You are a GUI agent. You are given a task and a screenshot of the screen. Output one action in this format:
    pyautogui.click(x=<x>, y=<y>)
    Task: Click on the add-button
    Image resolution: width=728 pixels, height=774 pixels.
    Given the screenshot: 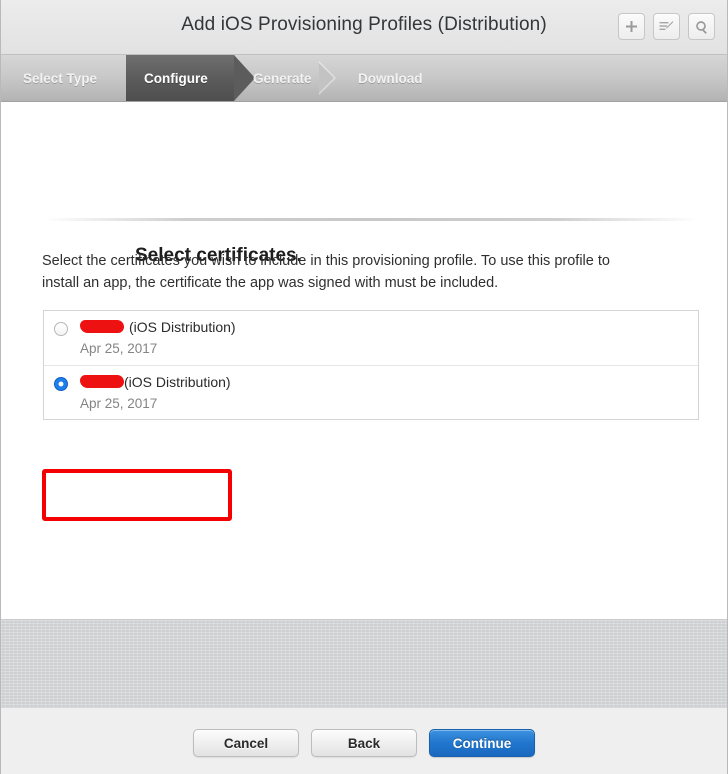 What is the action you would take?
    pyautogui.click(x=631, y=26)
    